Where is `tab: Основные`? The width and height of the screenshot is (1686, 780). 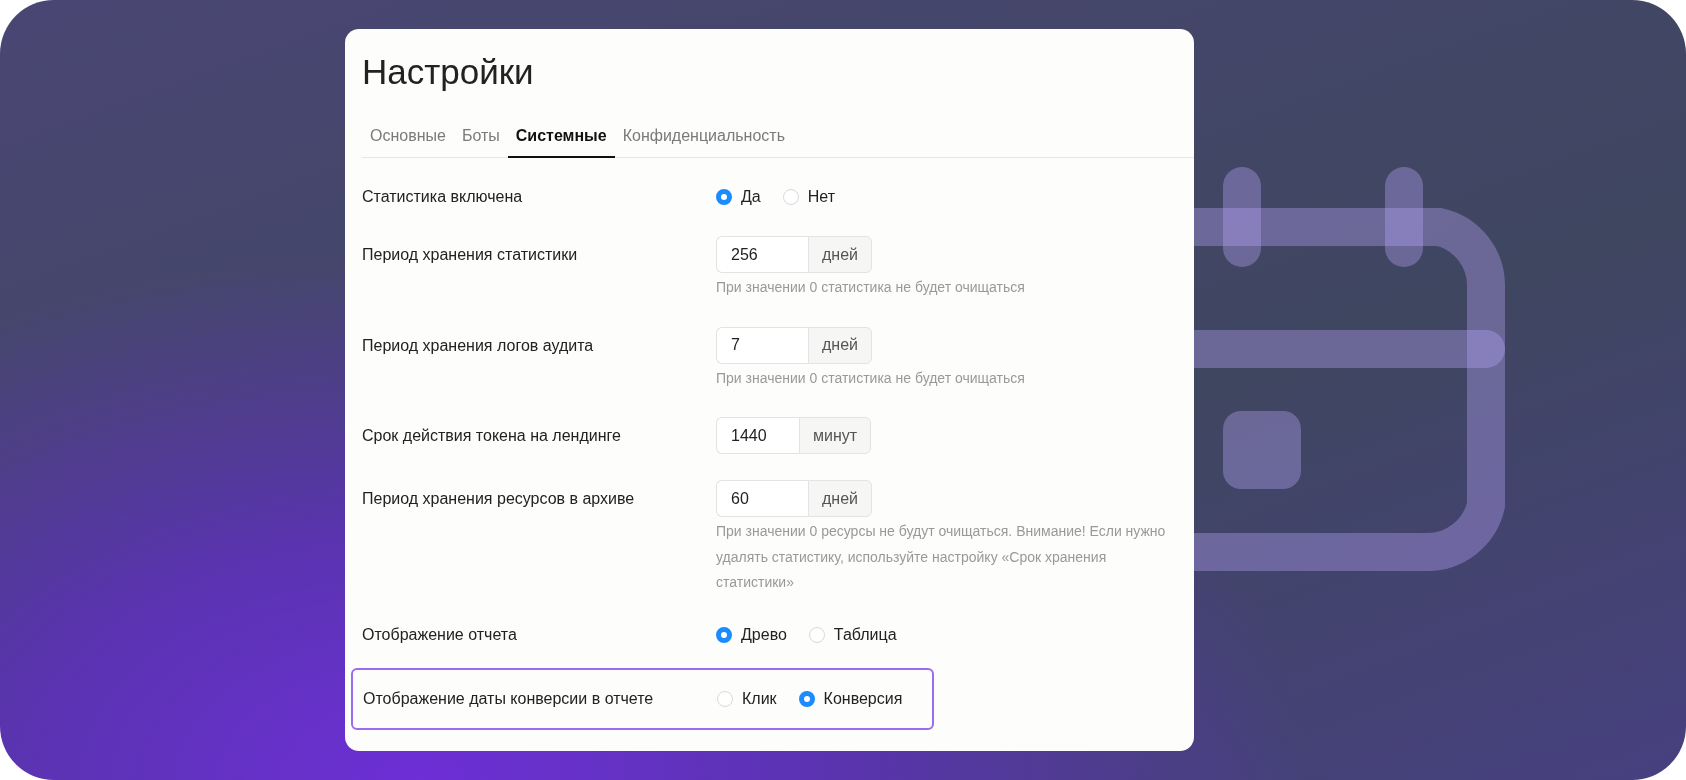
tab: Основные is located at coordinates (408, 138).